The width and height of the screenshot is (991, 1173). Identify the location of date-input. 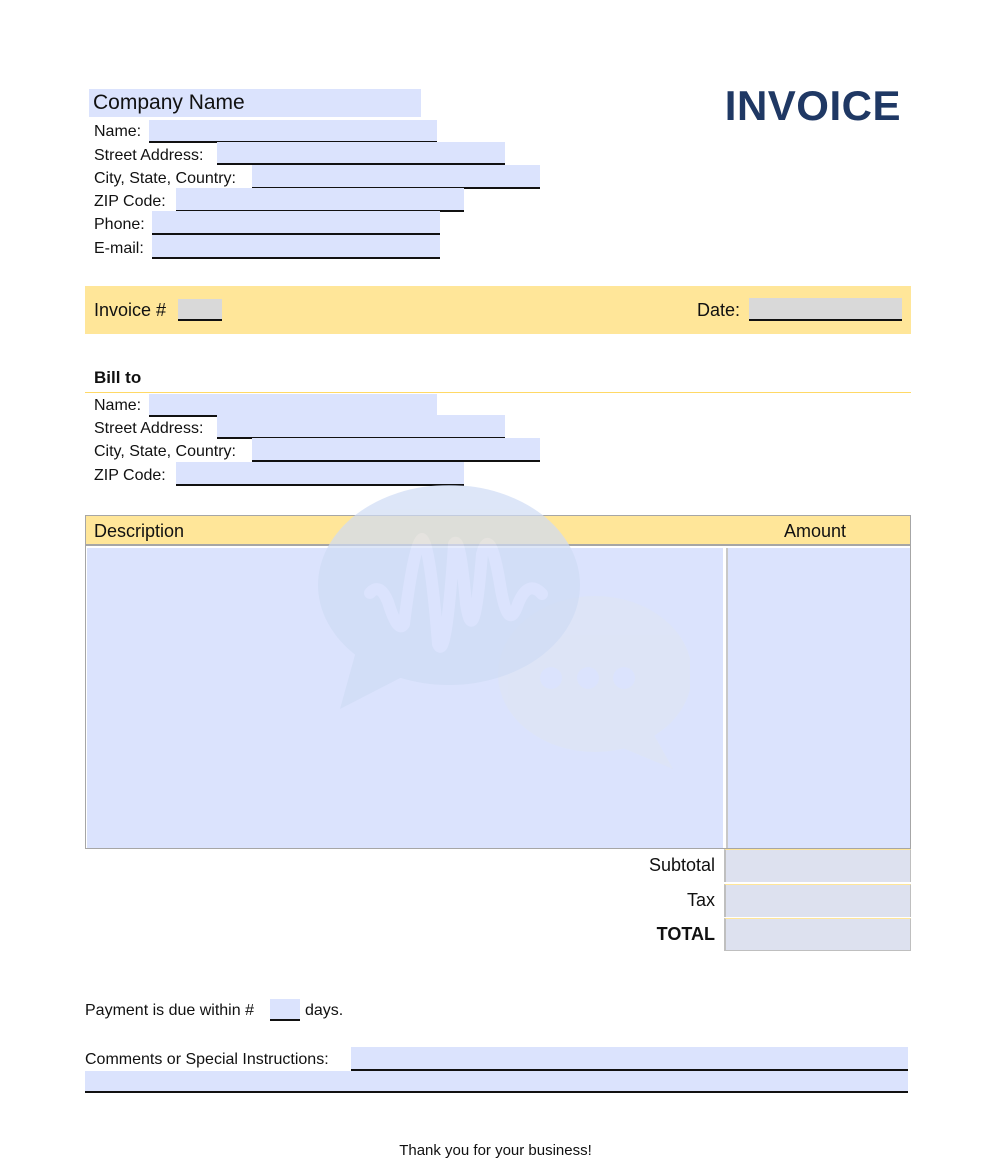
(825, 309).